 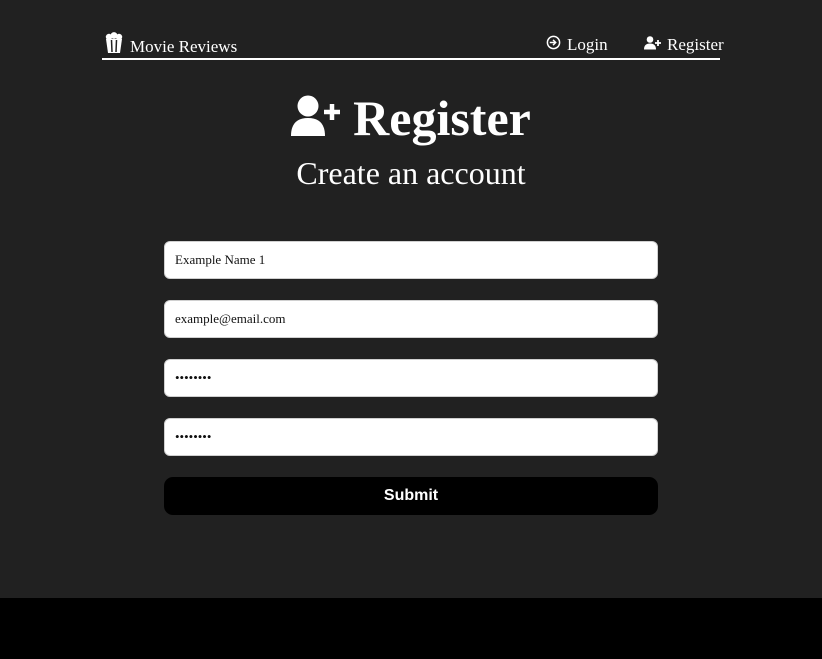 I want to click on email-input, so click(x=411, y=319).